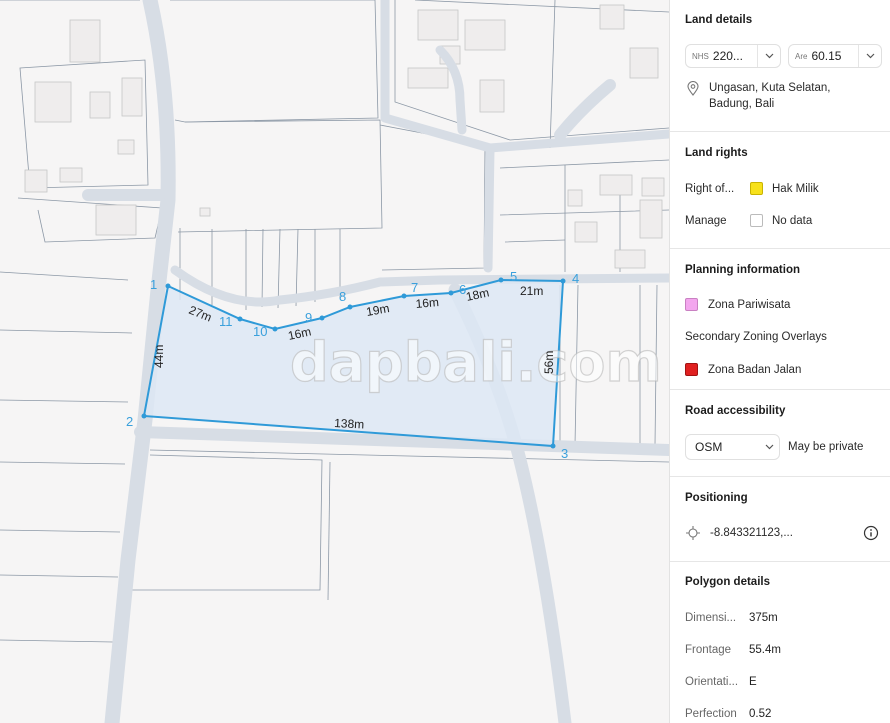  Describe the element at coordinates (742, 104) in the screenshot. I see `location-line-2: Badung, Bali` at that location.